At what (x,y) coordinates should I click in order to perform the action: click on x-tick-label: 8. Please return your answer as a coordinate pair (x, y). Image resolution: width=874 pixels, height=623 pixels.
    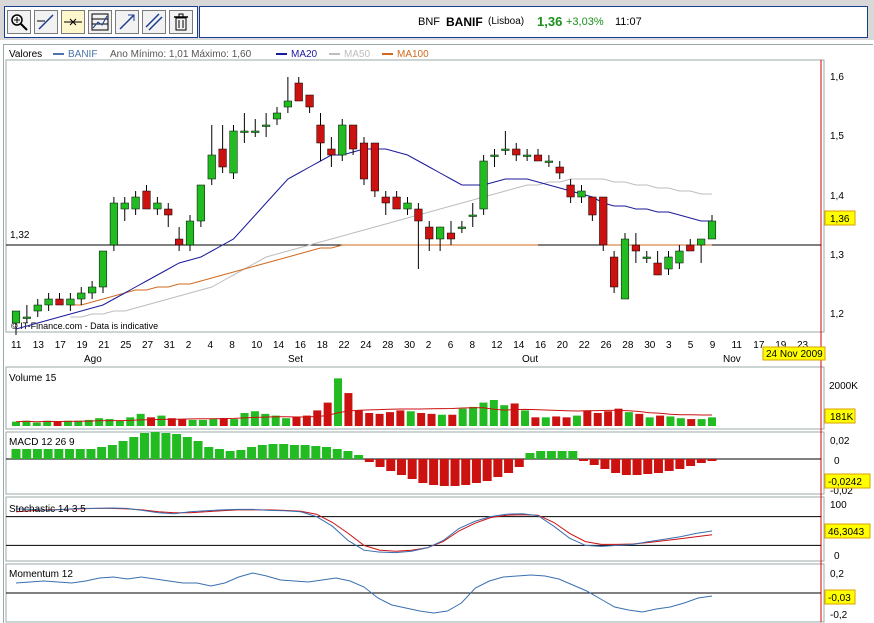
    Looking at the image, I should click on (232, 345).